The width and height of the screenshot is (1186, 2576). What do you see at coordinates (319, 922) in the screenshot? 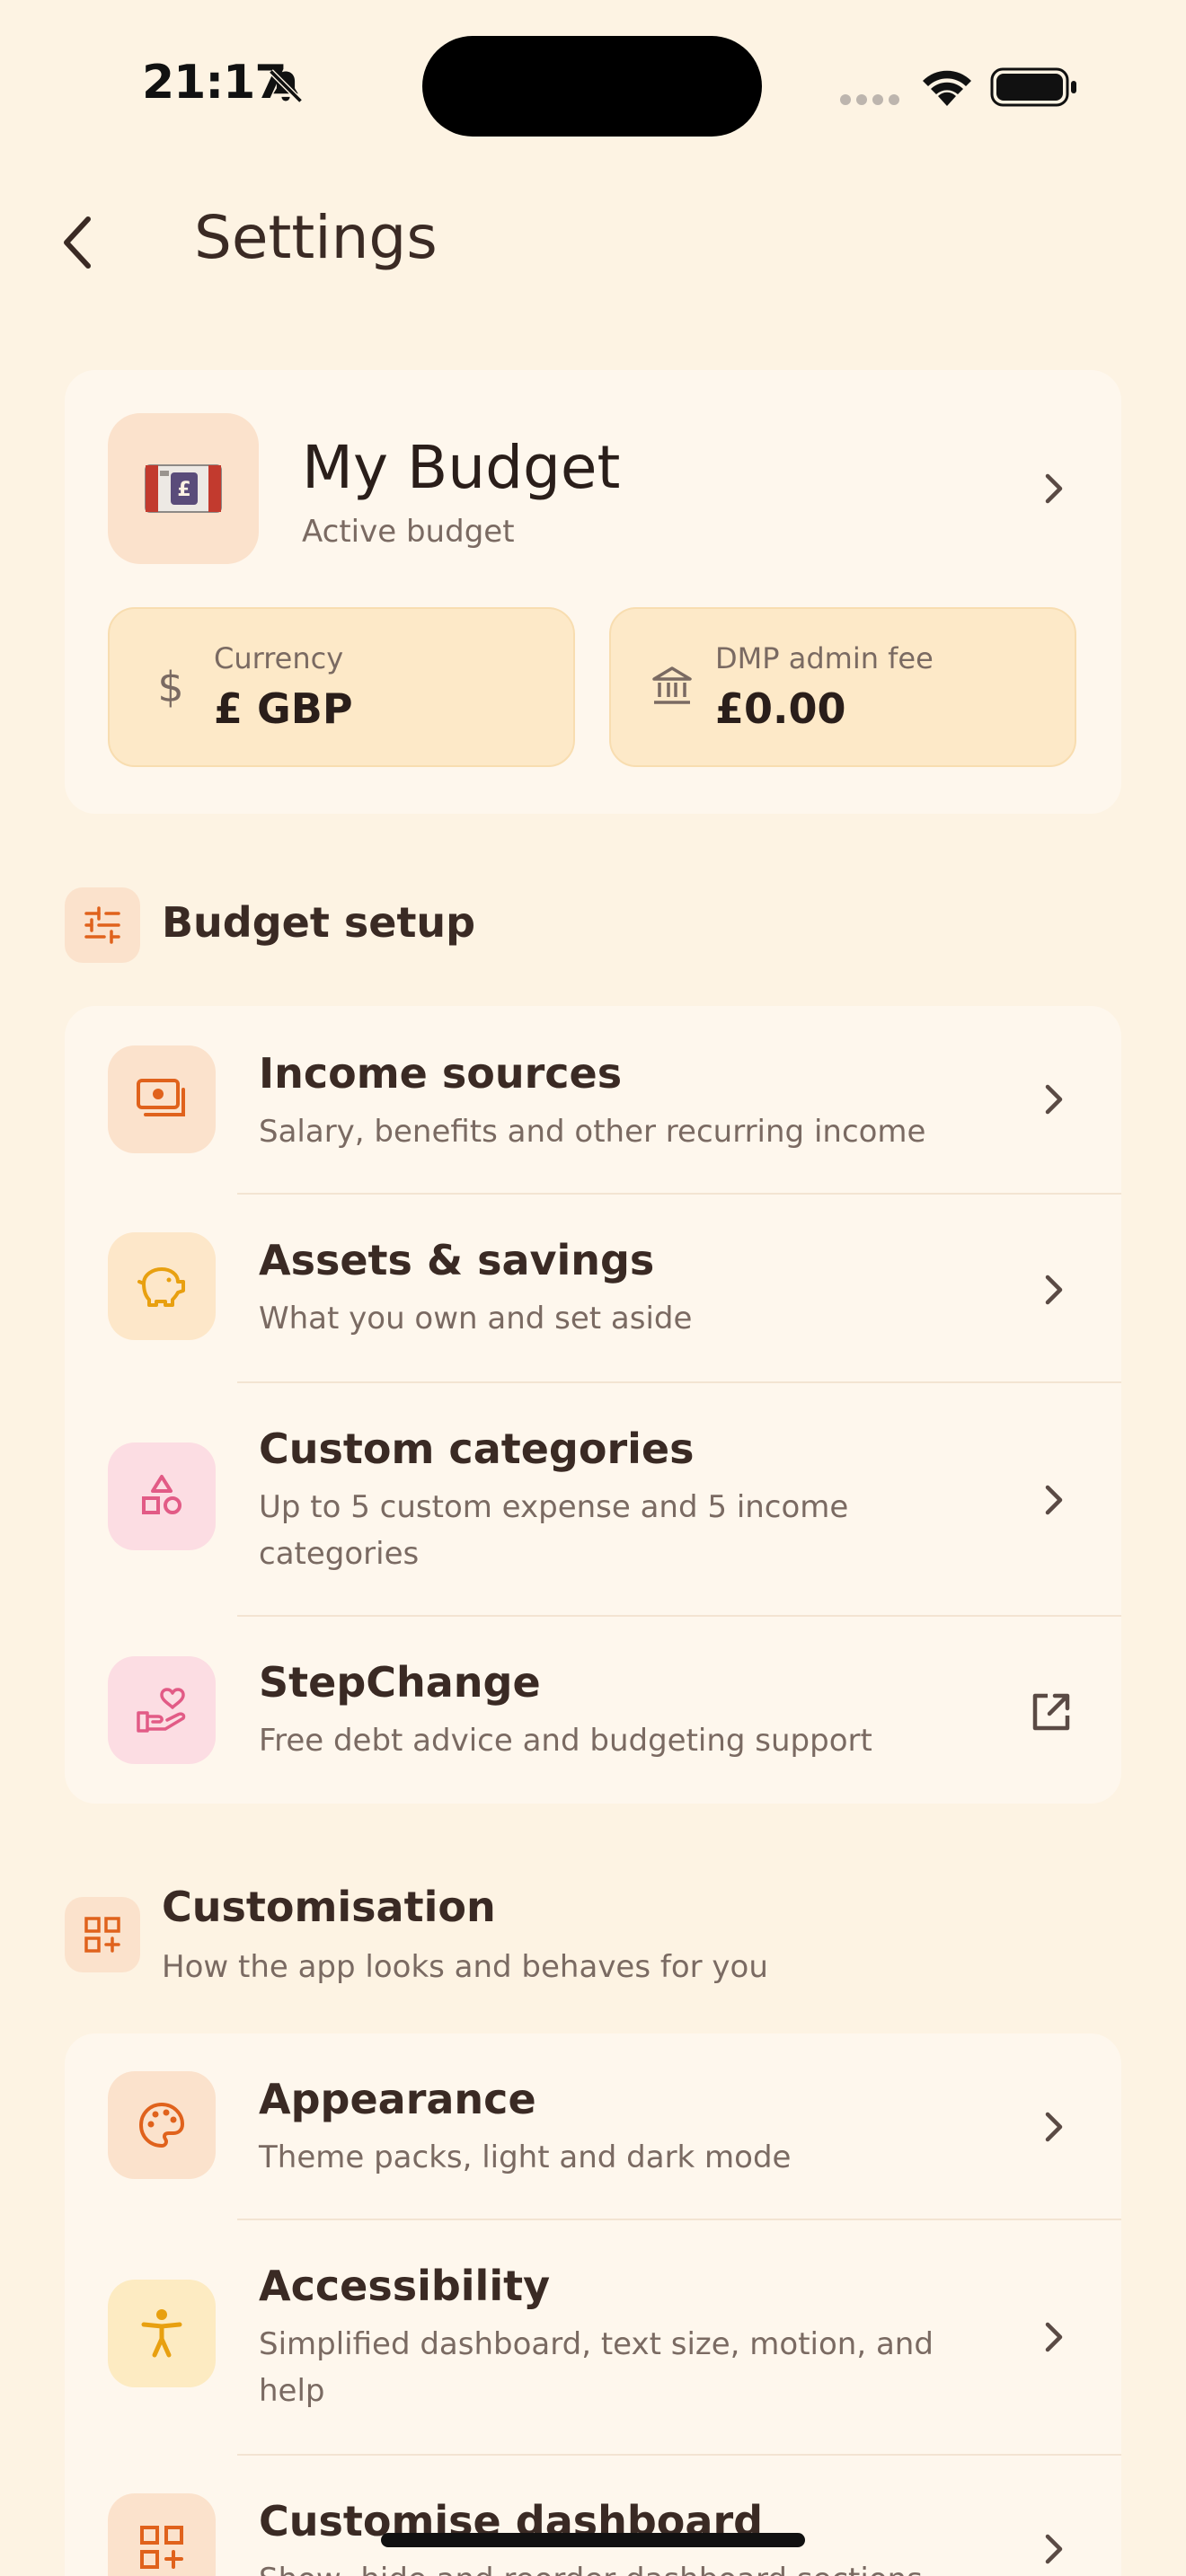
I see `section-title-budget-setup: Budget setup` at bounding box center [319, 922].